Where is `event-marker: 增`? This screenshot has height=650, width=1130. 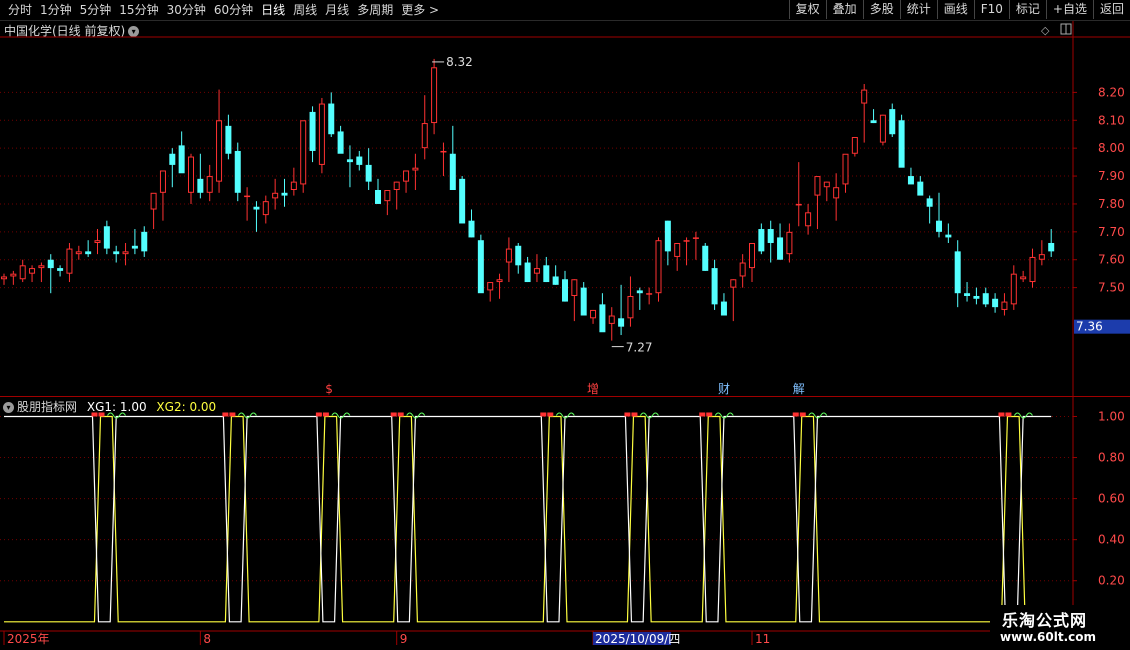
event-marker: 增 is located at coordinates (593, 389).